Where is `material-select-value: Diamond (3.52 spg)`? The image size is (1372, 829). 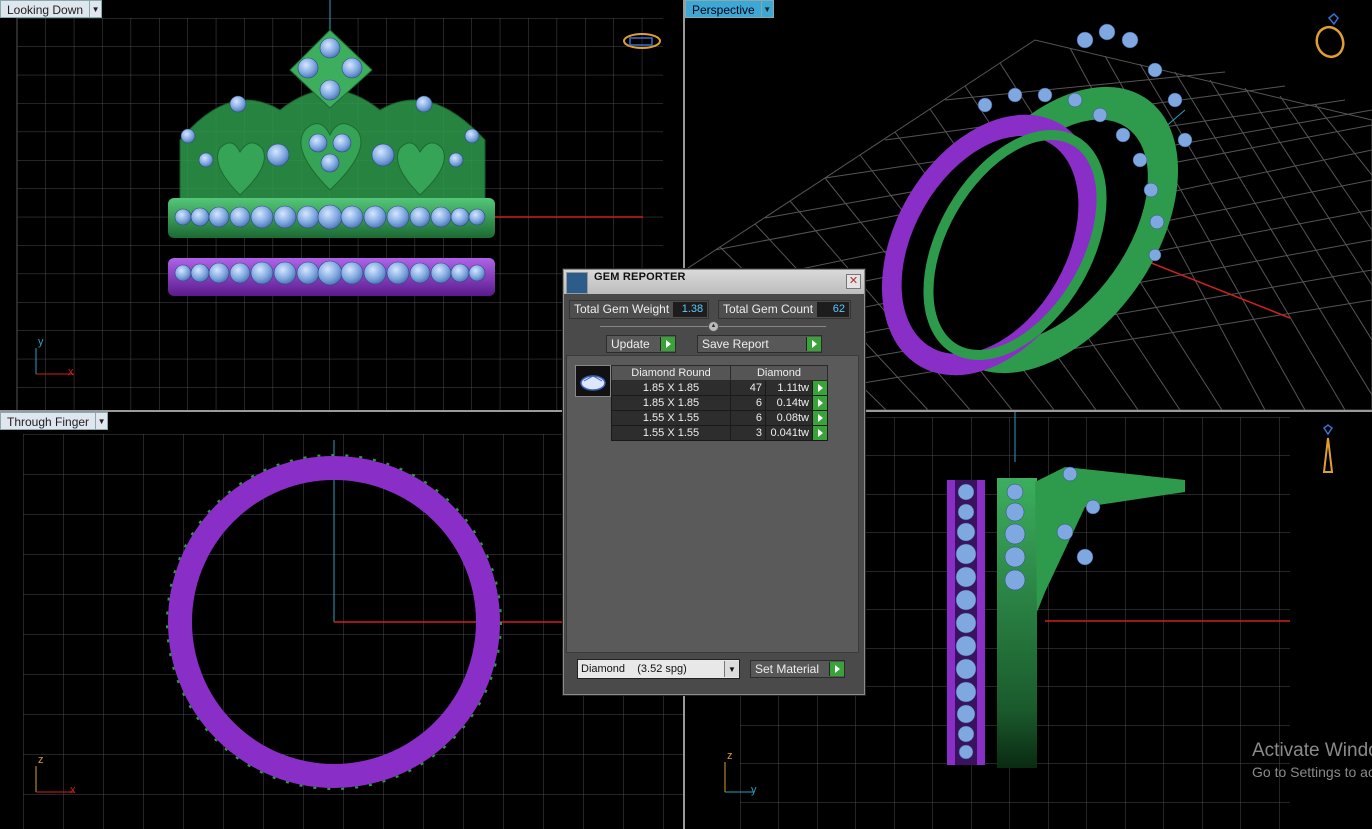
material-select-value: Diamond (3.52 spg) is located at coordinates (634, 669).